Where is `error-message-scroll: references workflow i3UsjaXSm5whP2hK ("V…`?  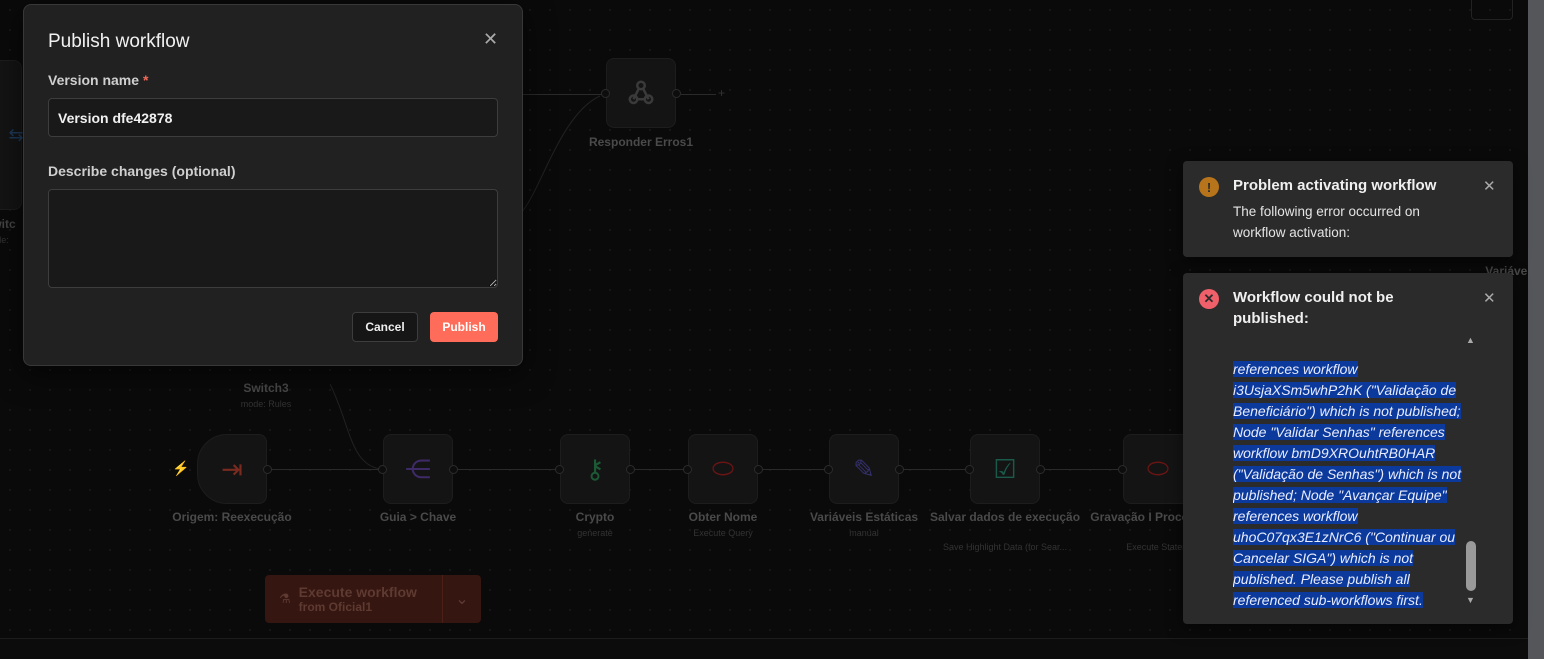
error-message-scroll: references workflow i3UsjaXSm5whP2hK ("V… is located at coordinates (1353, 469).